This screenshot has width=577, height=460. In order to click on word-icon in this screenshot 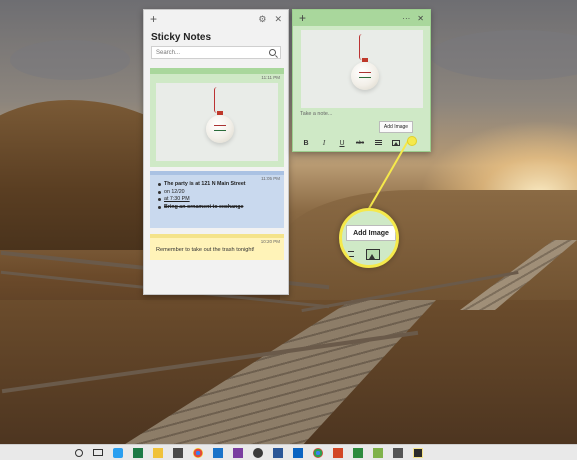, I will do `click(278, 452)`.